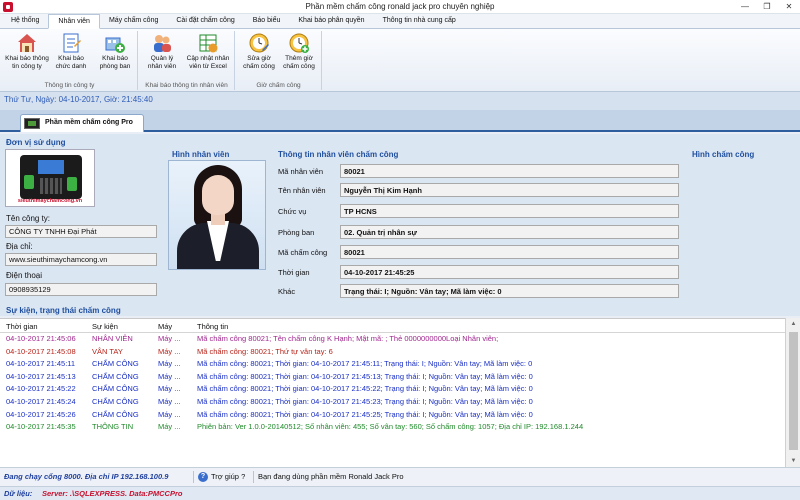 The height and width of the screenshot is (500, 800). What do you see at coordinates (745, 7) in the screenshot?
I see `minimize-button: —` at bounding box center [745, 7].